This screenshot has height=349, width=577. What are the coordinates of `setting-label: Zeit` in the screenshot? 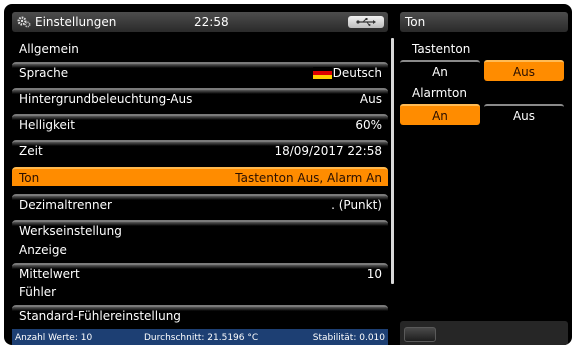 It's located at (31, 151).